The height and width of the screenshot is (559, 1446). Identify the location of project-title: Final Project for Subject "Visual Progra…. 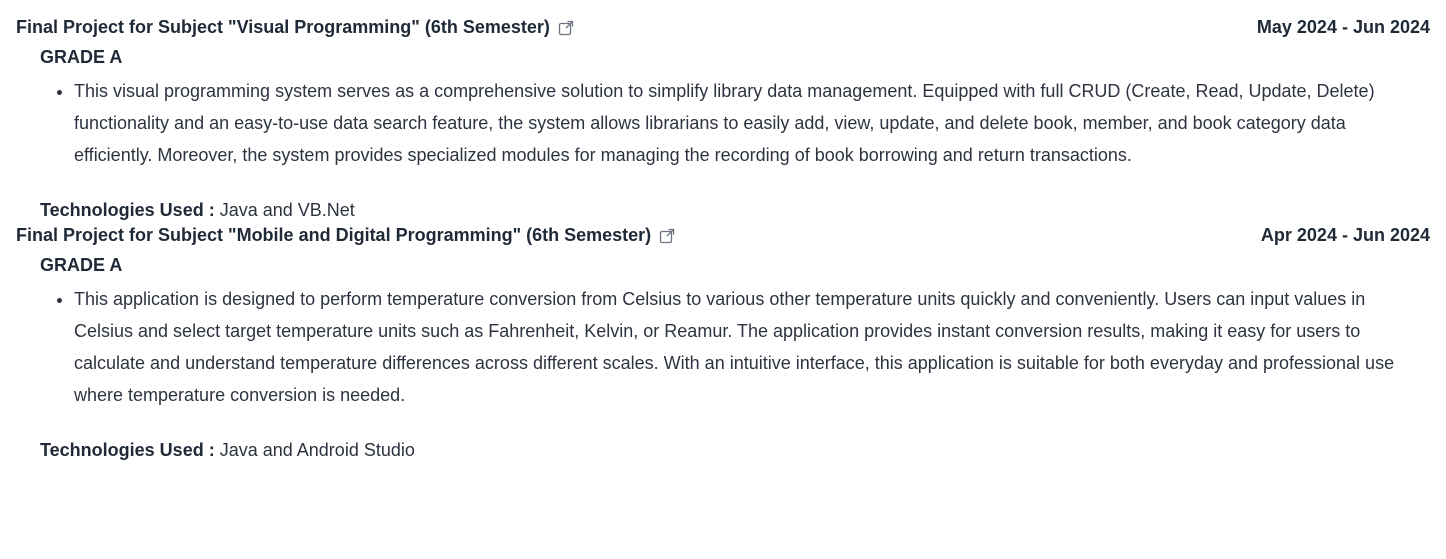
(283, 26).